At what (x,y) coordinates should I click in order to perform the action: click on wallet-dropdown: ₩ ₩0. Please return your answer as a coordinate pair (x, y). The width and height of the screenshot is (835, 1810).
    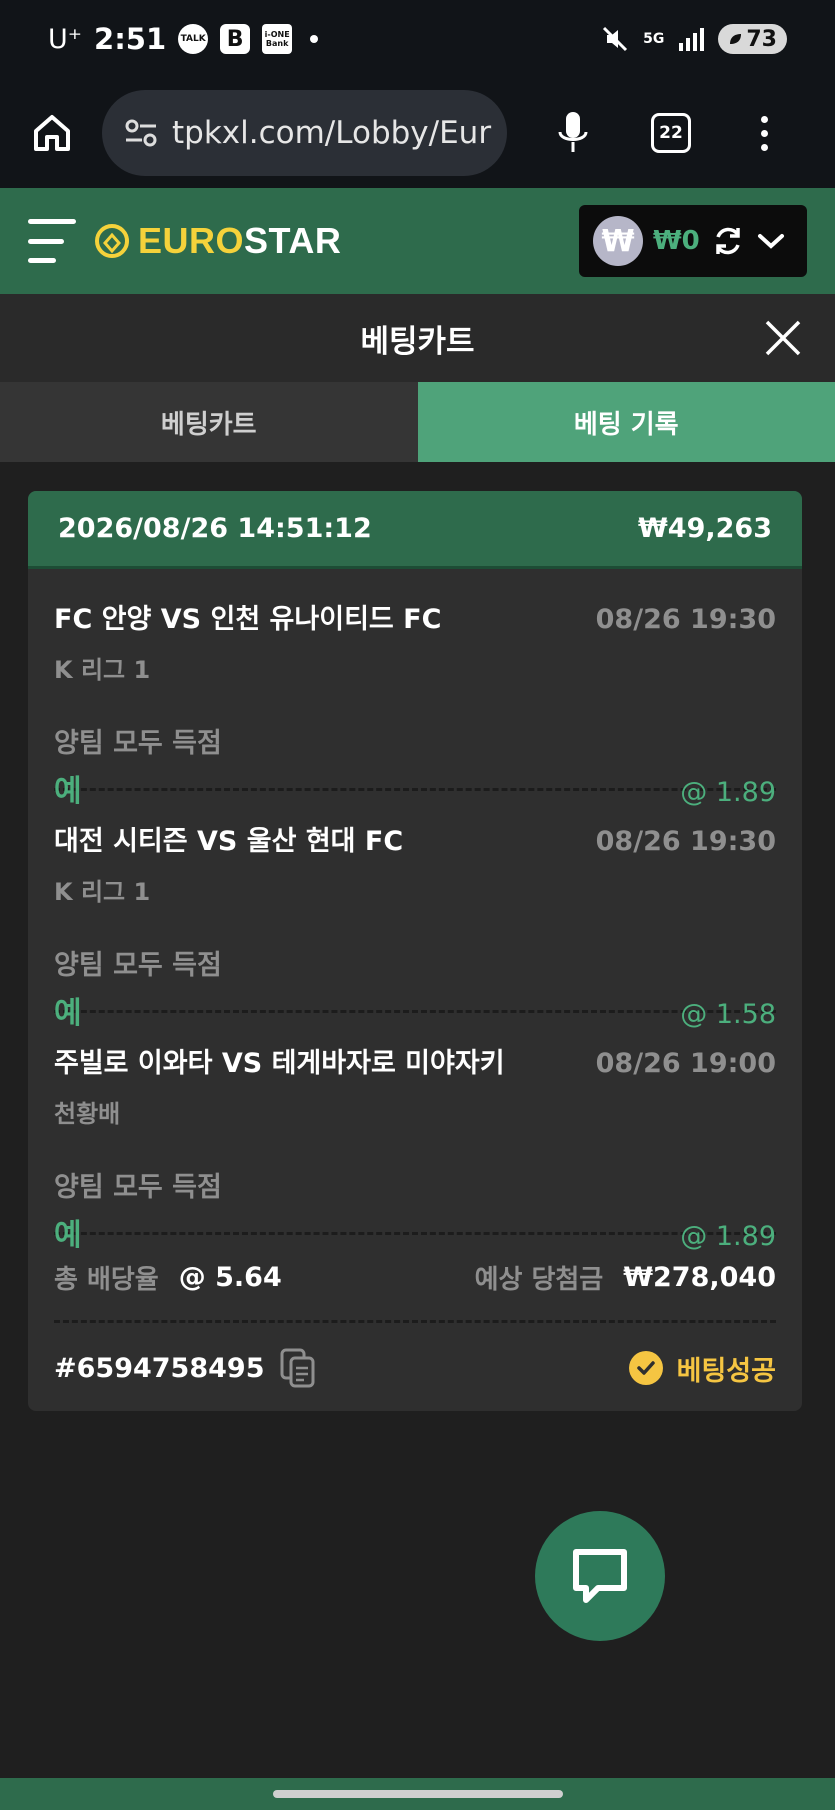
    Looking at the image, I should click on (693, 241).